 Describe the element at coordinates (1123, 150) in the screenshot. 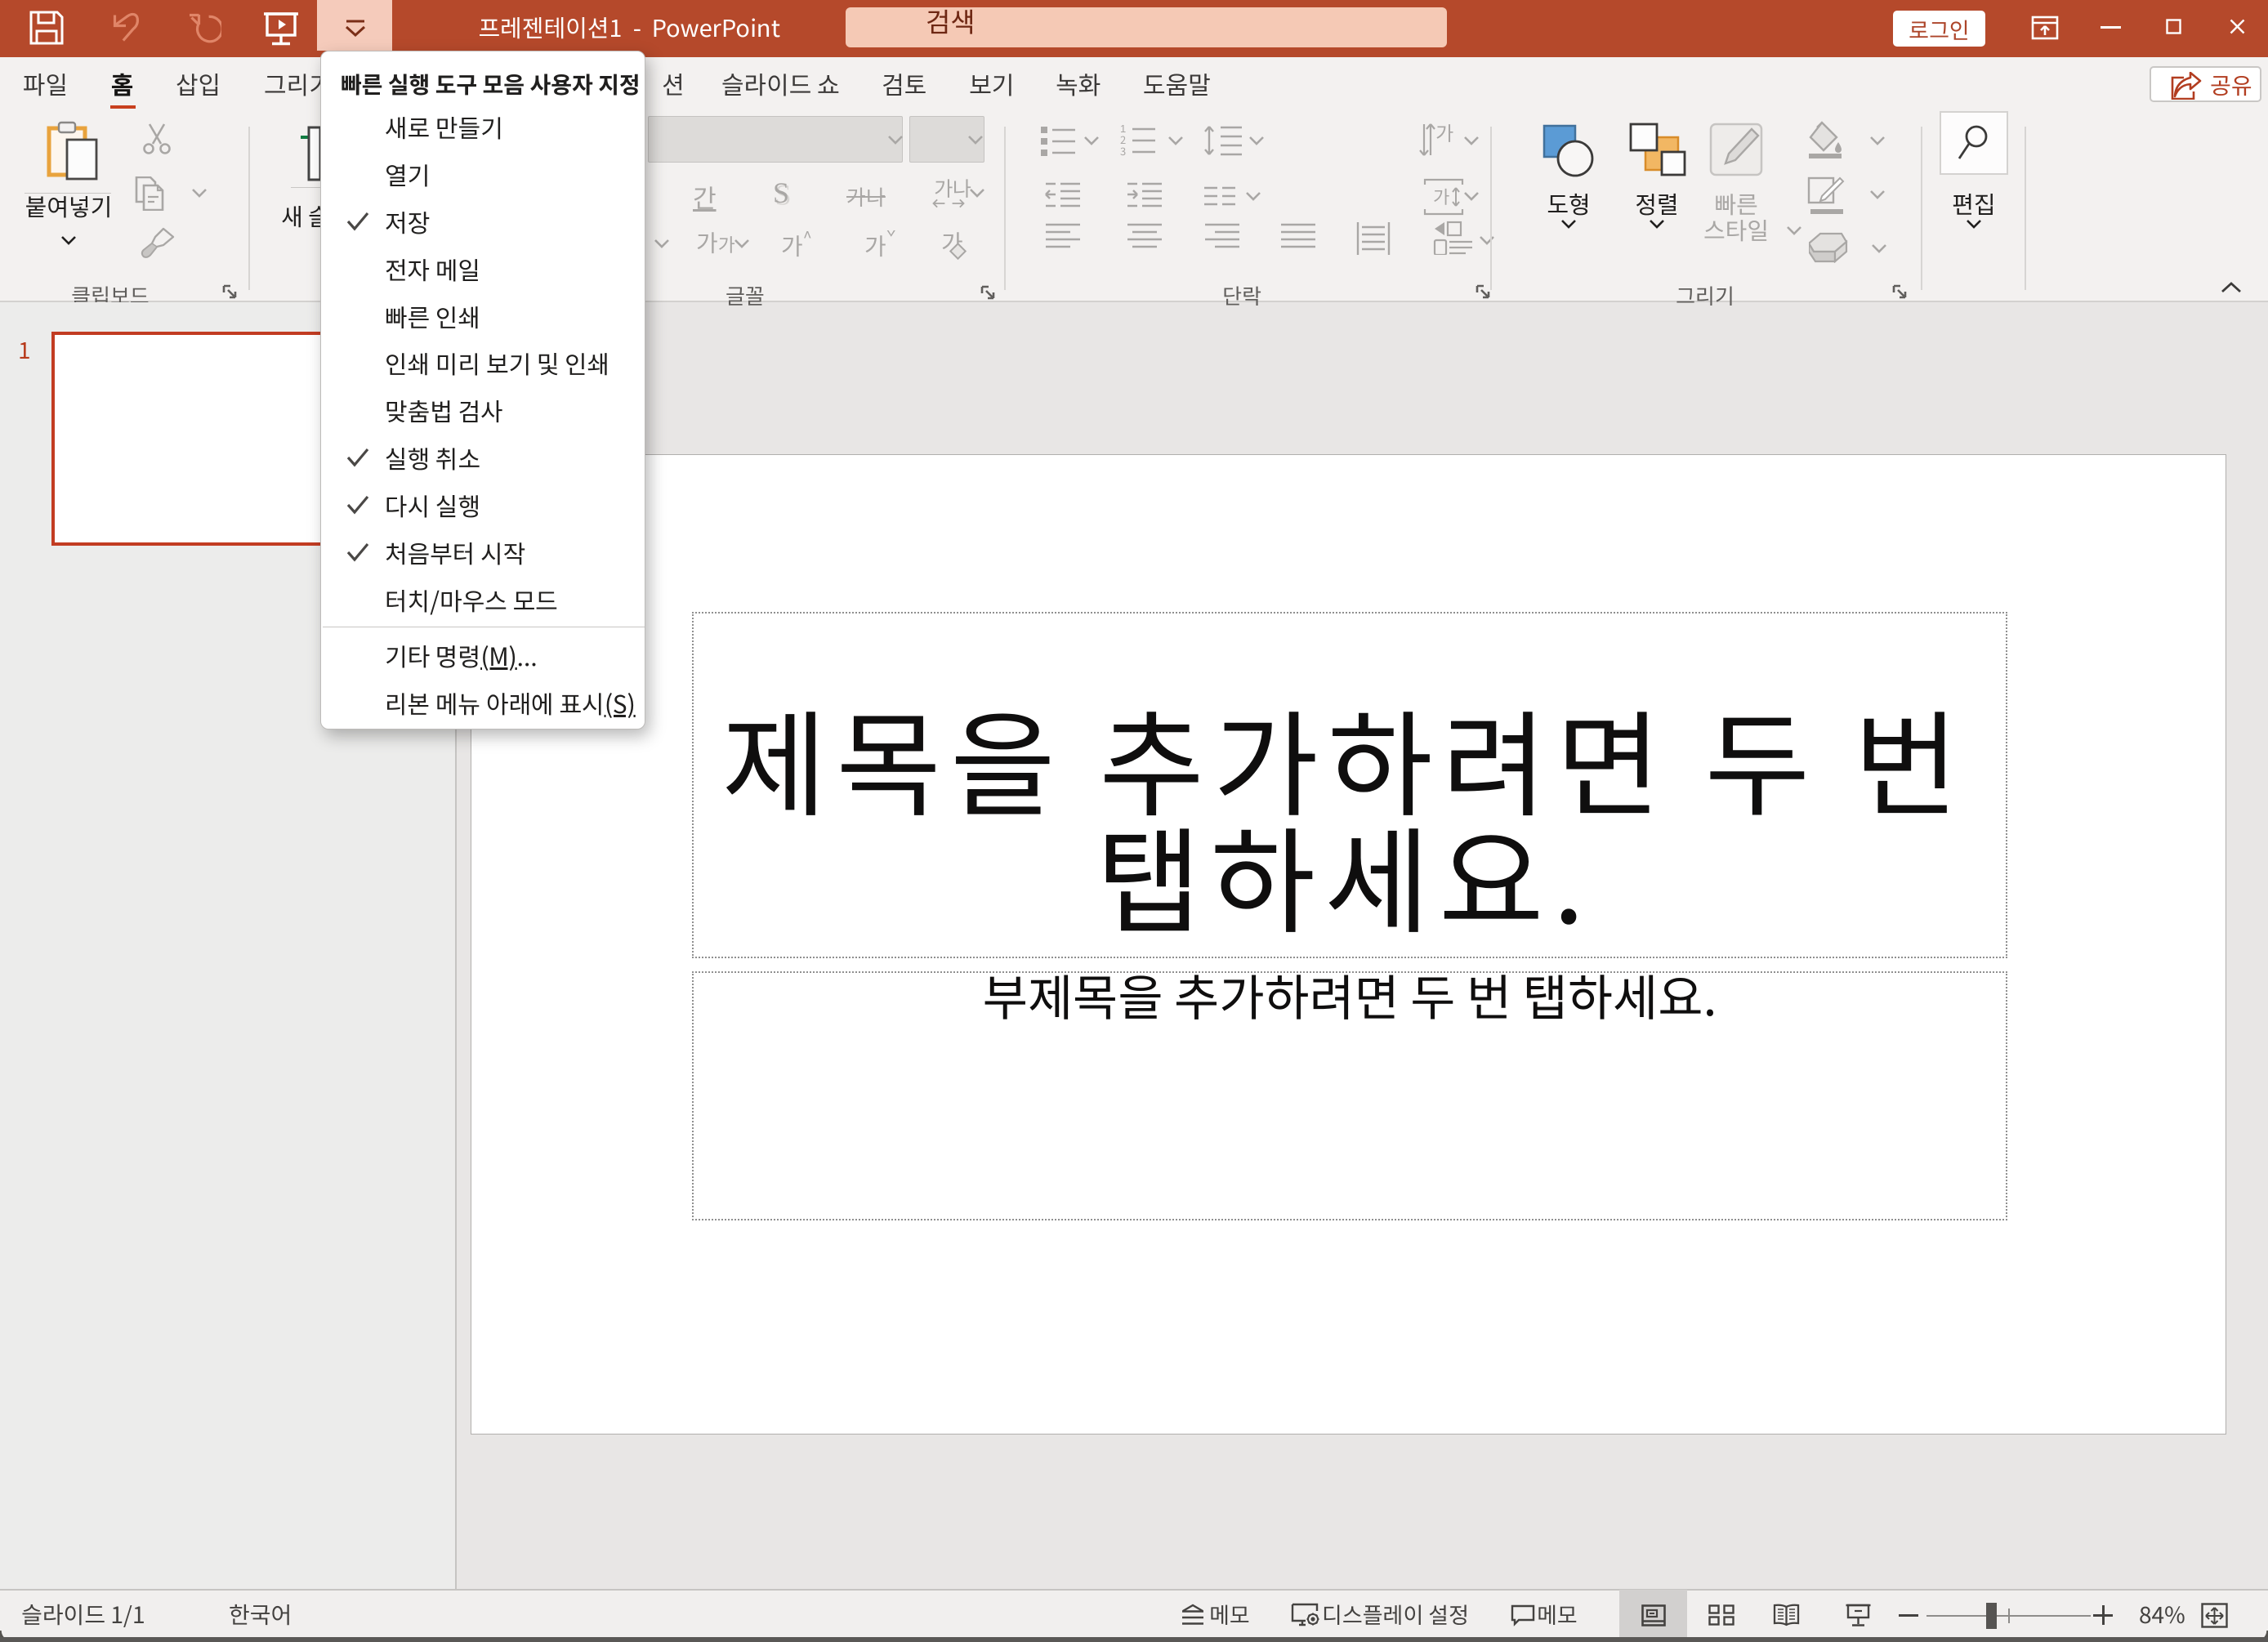

I see `svg-text: 3` at that location.